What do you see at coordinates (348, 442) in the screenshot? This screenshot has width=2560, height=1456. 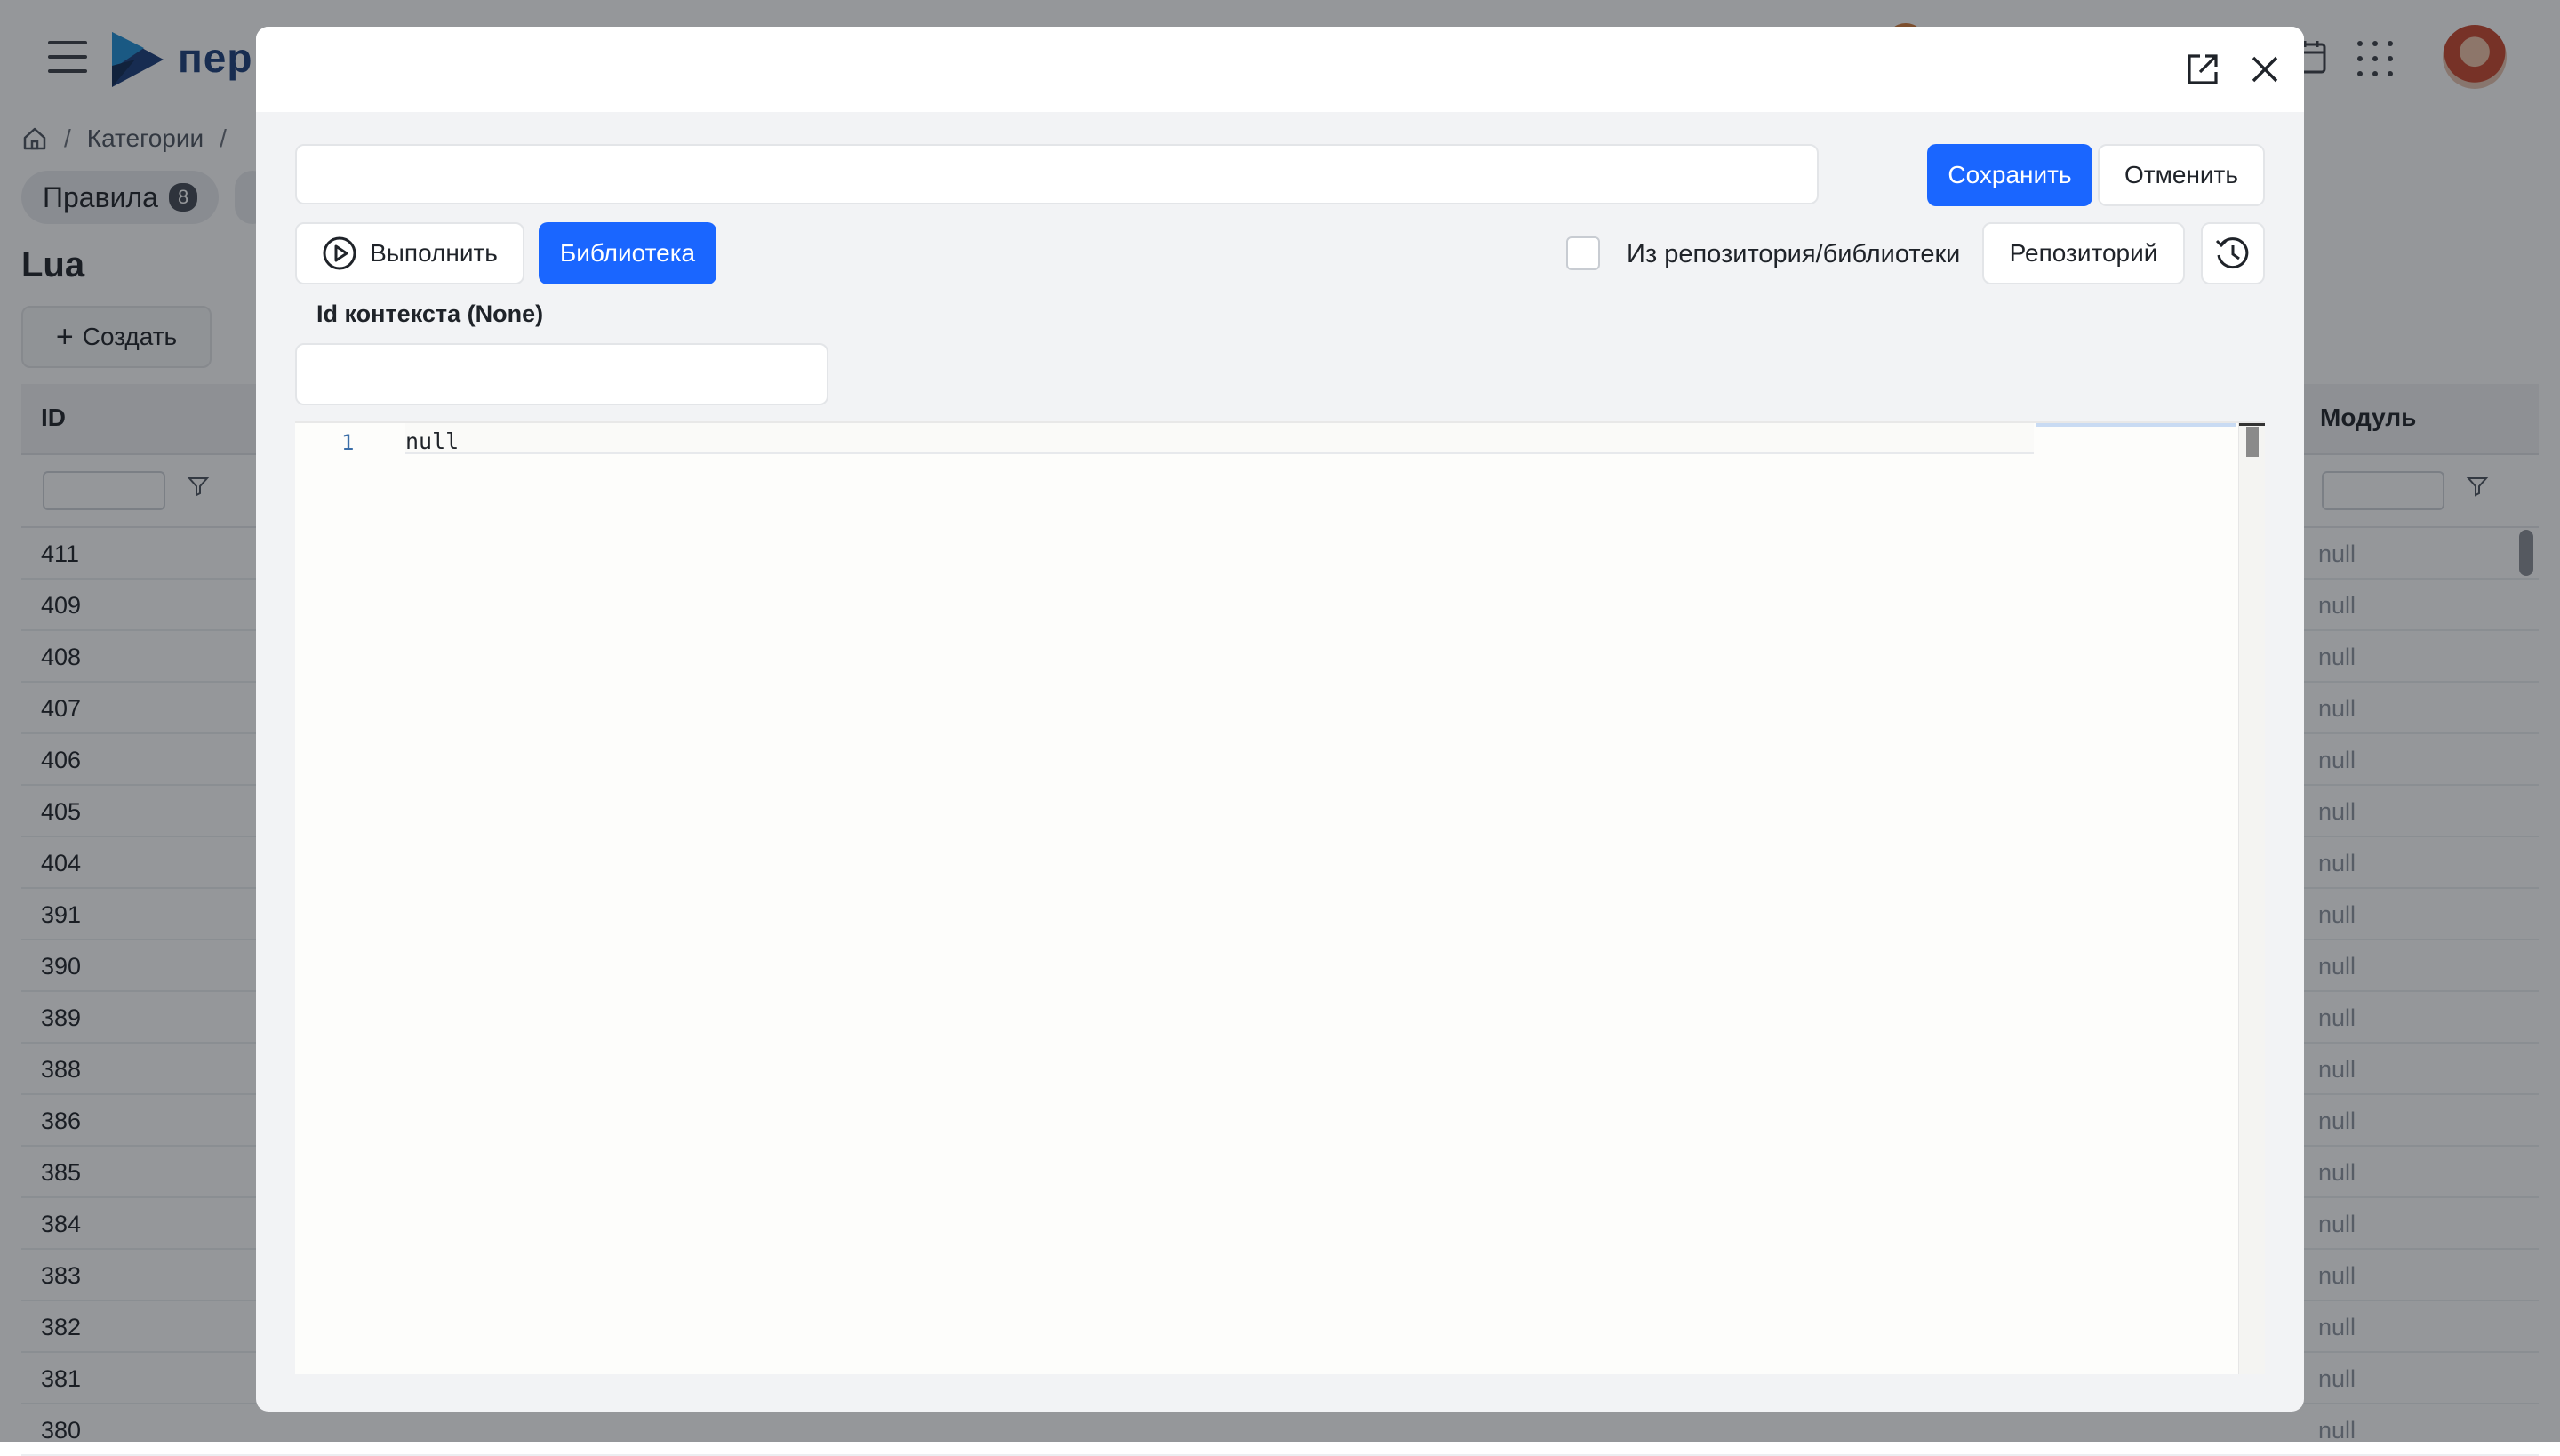 I see `line-number: 1` at bounding box center [348, 442].